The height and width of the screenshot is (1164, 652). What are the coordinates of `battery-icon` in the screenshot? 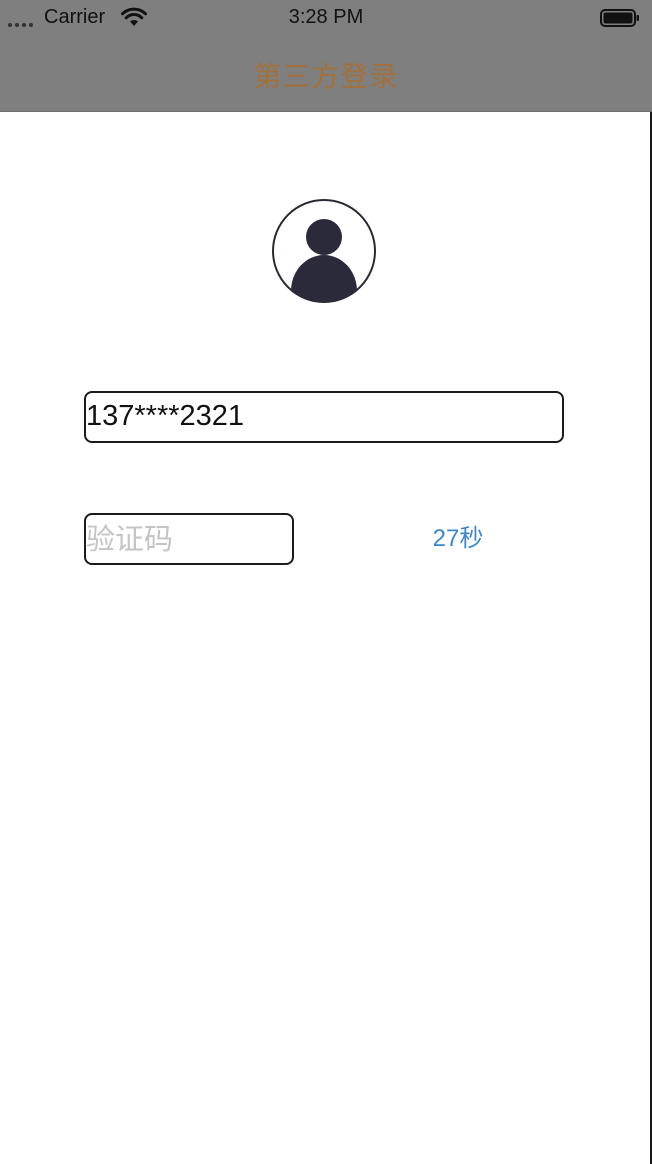 It's located at (619, 18).